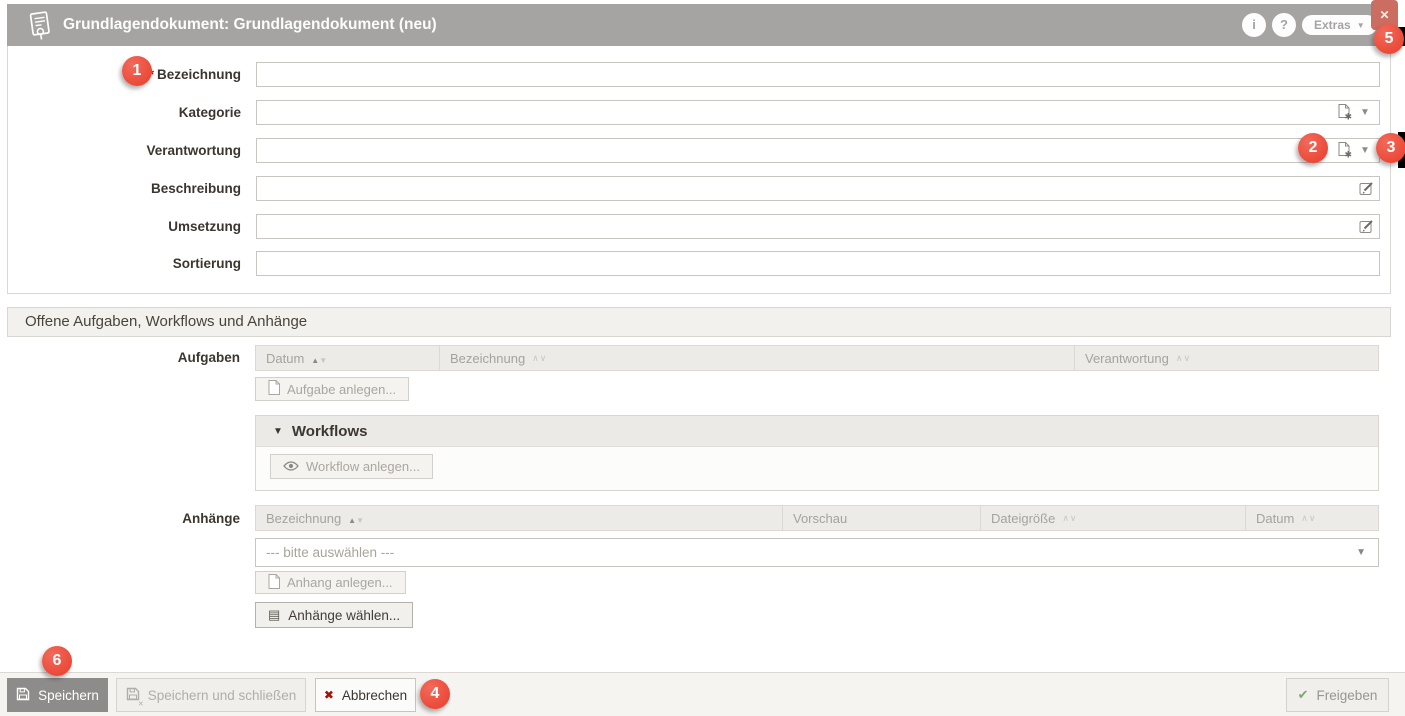  I want to click on workflows-collapse-header: ▼ Workflows, so click(817, 431).